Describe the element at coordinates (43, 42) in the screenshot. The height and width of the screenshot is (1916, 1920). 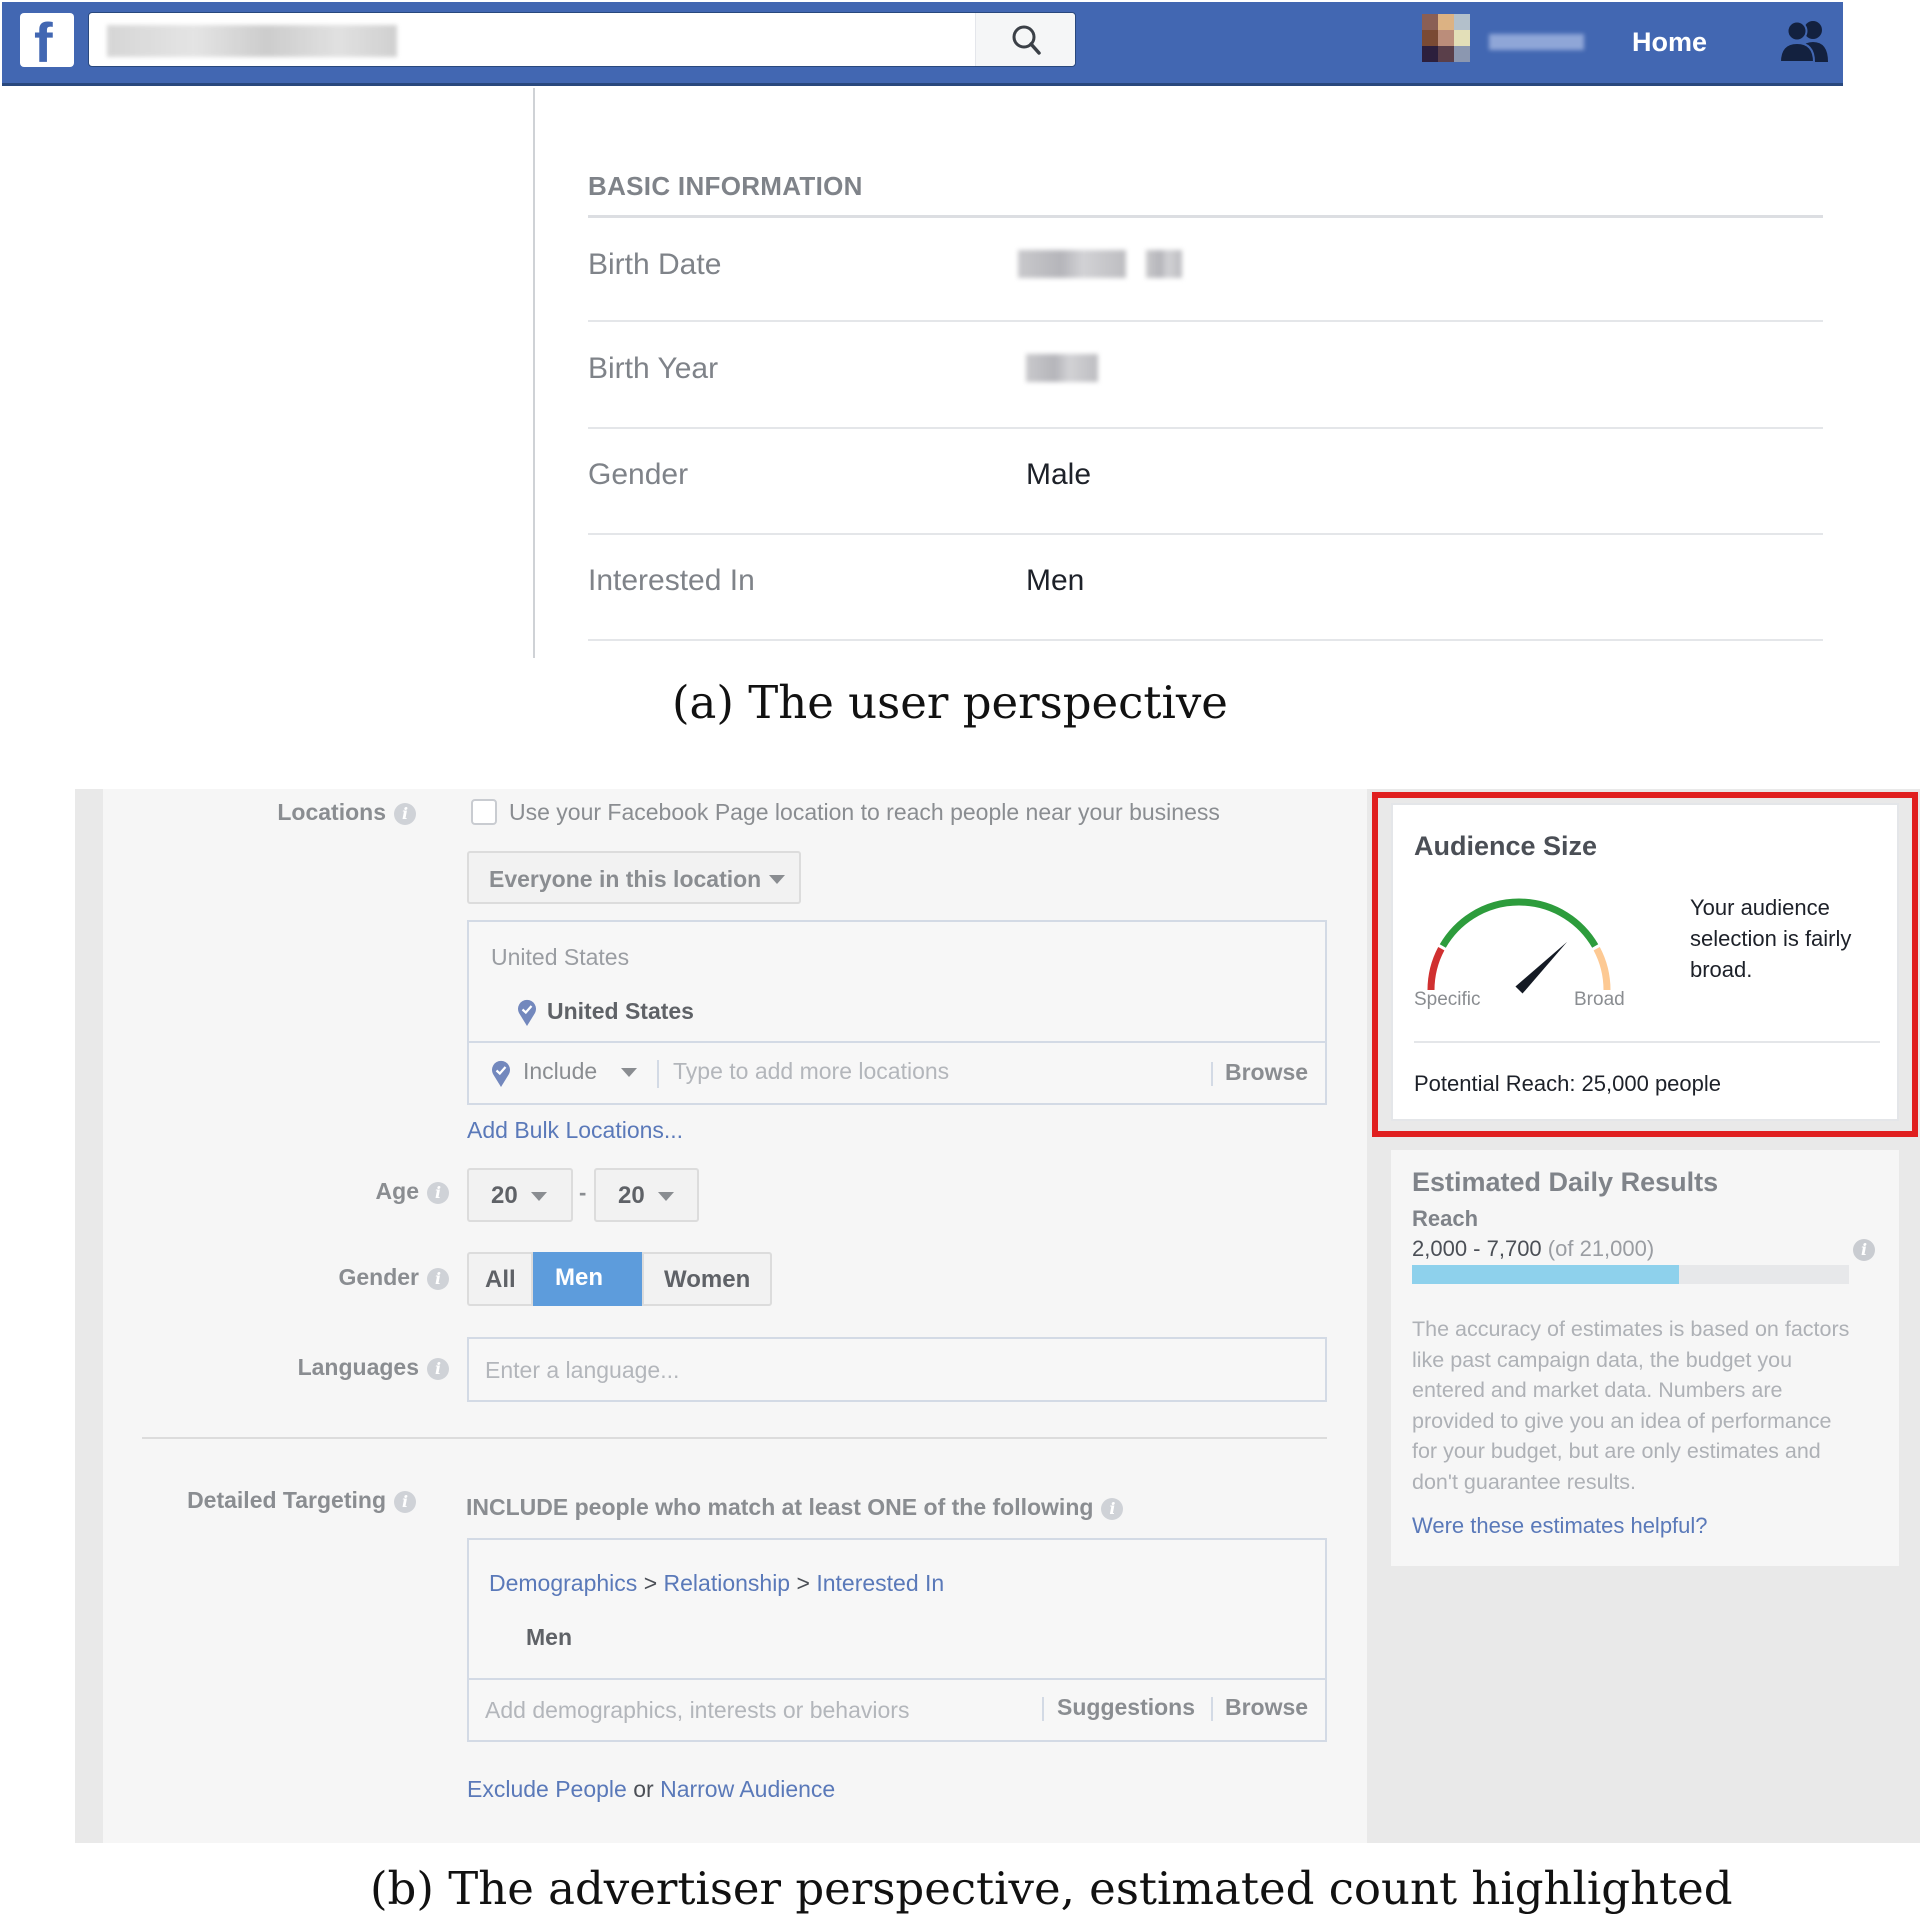
I see `facebook-logo-glyph: f` at that location.